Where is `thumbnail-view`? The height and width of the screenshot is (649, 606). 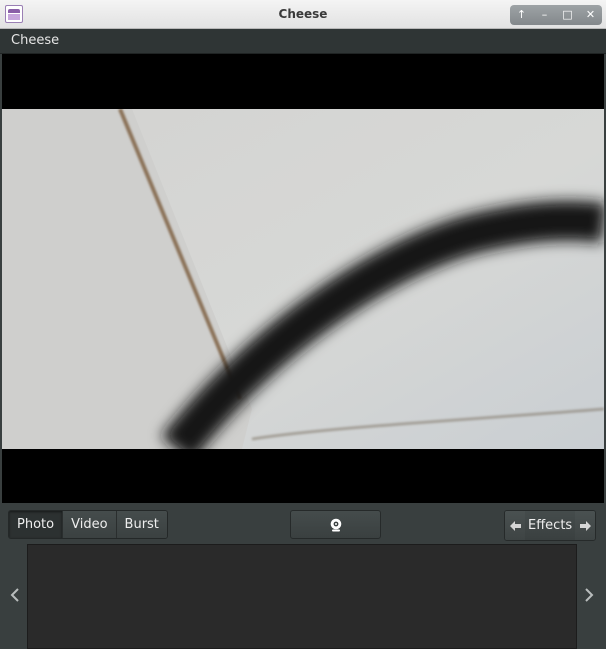 thumbnail-view is located at coordinates (302, 596).